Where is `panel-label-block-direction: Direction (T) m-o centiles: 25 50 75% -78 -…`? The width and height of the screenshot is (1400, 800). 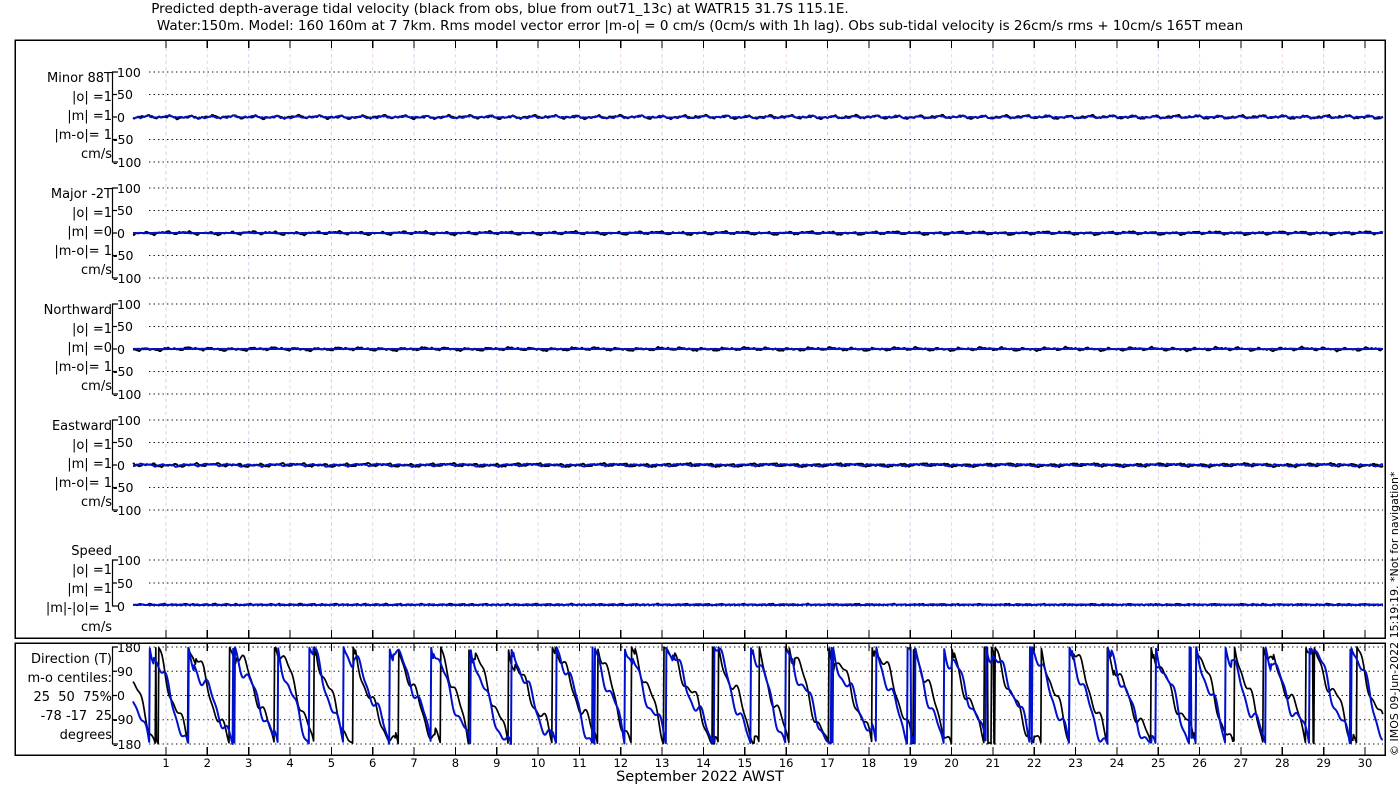
panel-label-block-direction: Direction (T) m-o centiles: 25 50 75% -78 -… is located at coordinates (65, 697).